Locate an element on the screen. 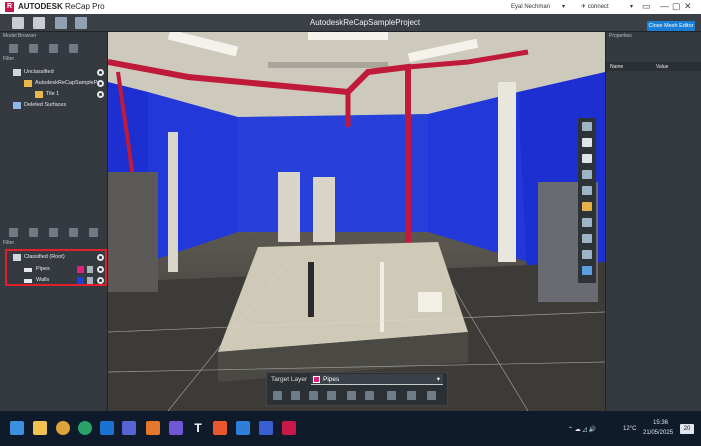 The image size is (701, 446). outlook-icon is located at coordinates (107, 428).